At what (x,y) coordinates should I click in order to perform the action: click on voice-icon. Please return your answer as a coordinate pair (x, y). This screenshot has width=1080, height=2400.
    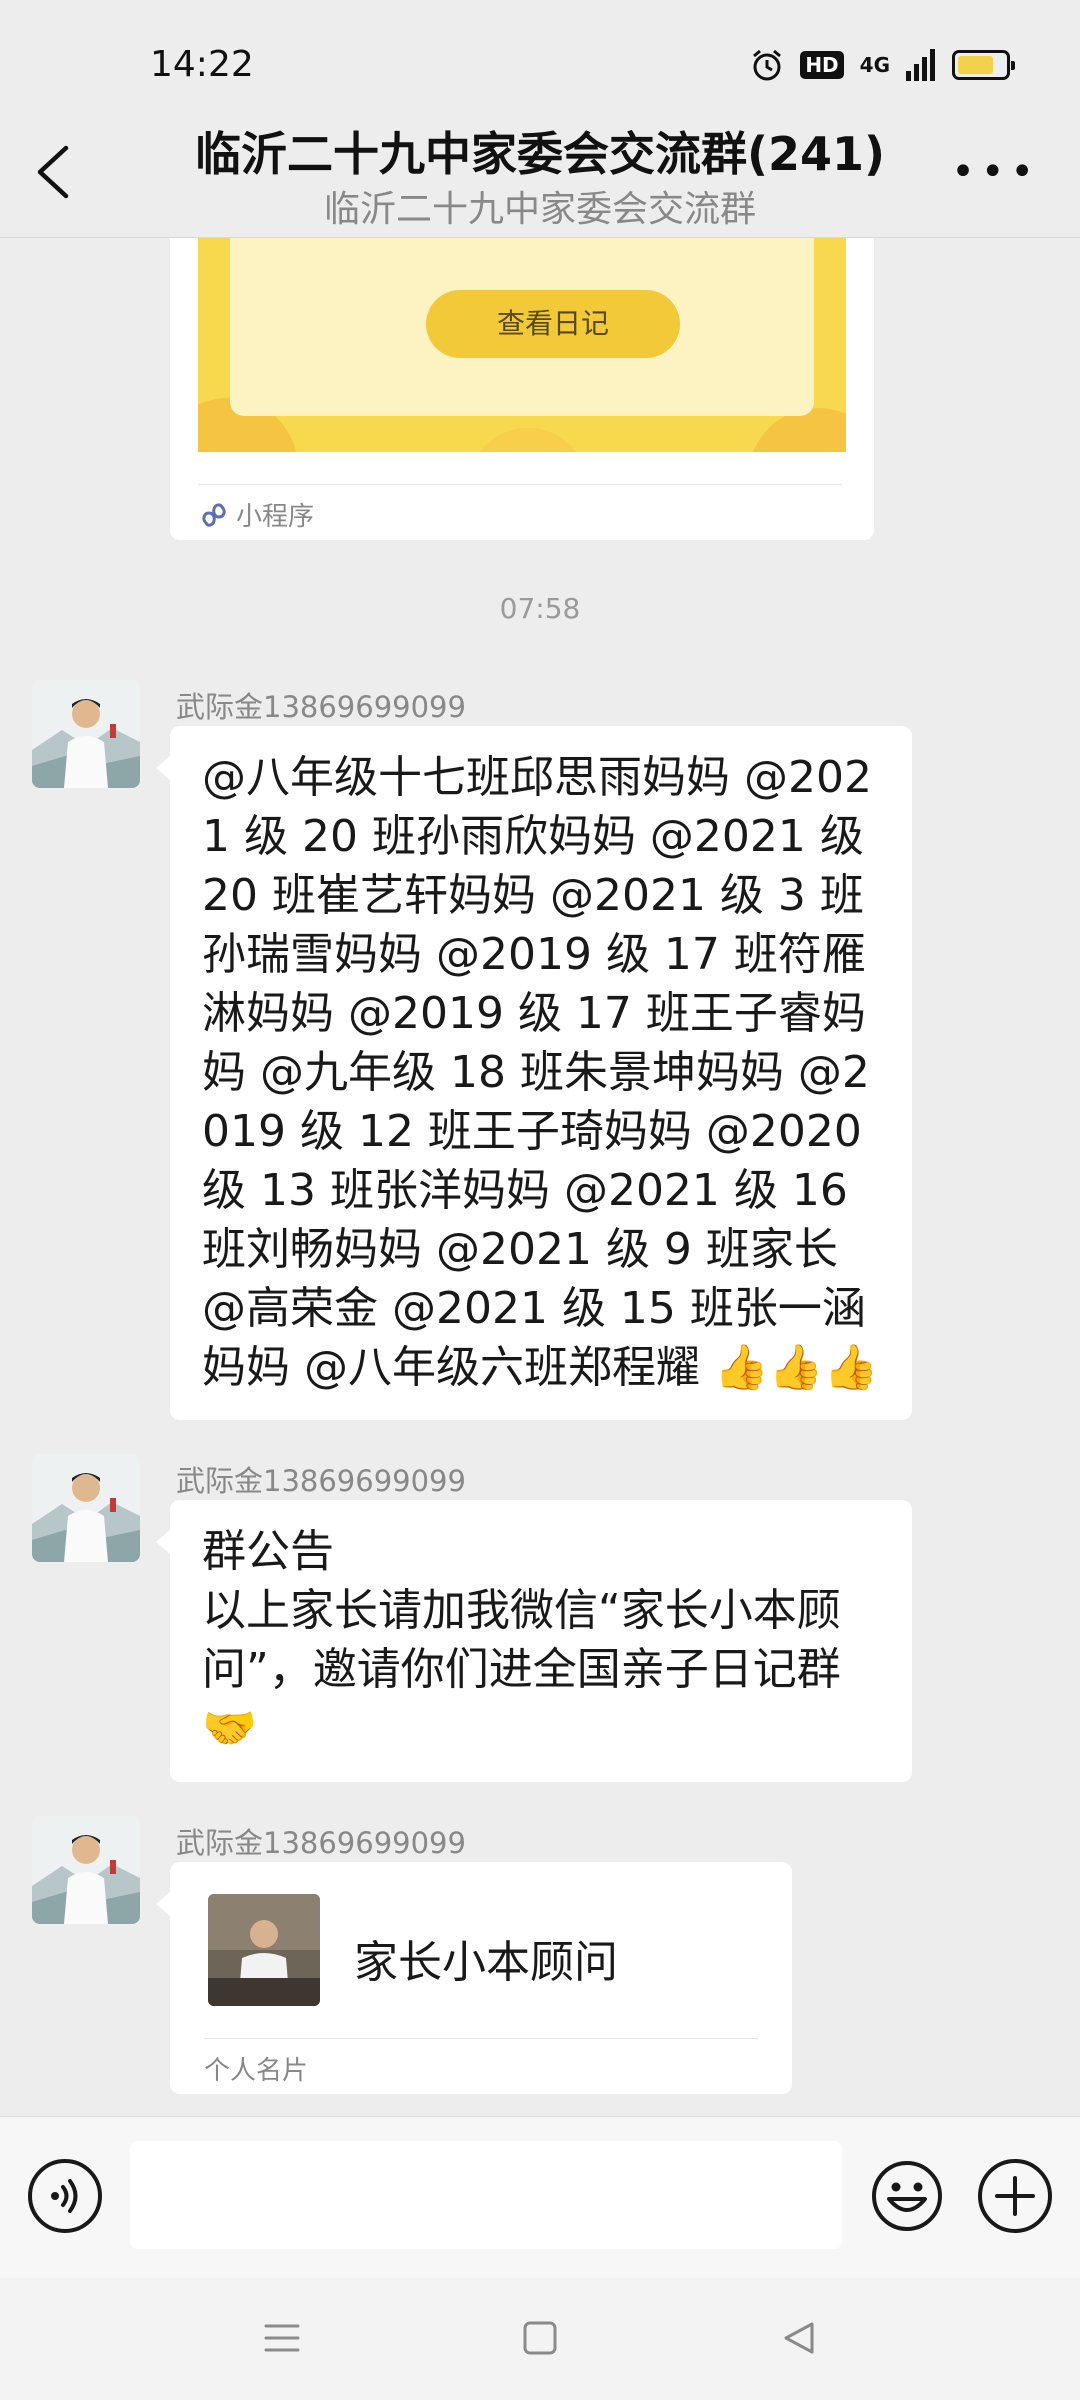
    Looking at the image, I should click on (65, 2196).